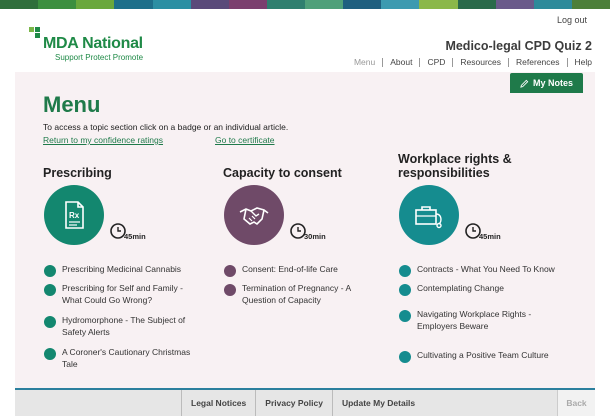 This screenshot has height=420, width=610. I want to click on section-title-prescribing: Prescribing, so click(77, 173).